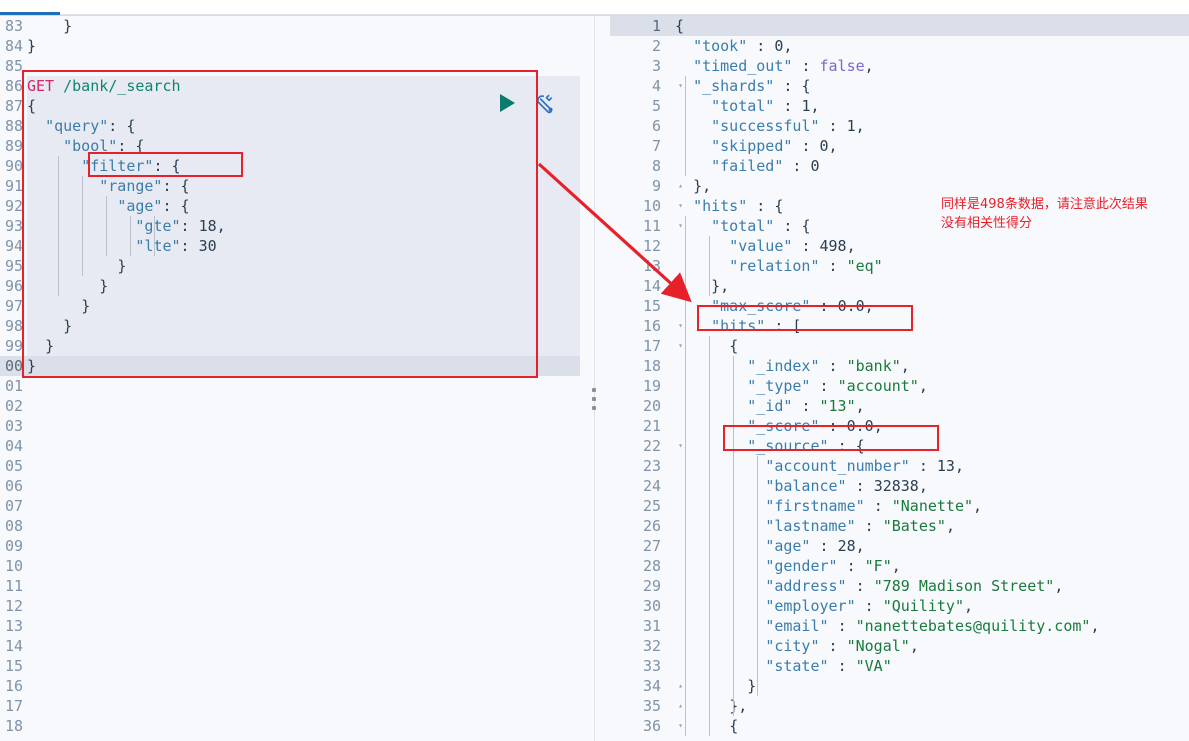 This screenshot has height=741, width=1189. What do you see at coordinates (17, 366) in the screenshot?
I see `line-number: 00▴` at bounding box center [17, 366].